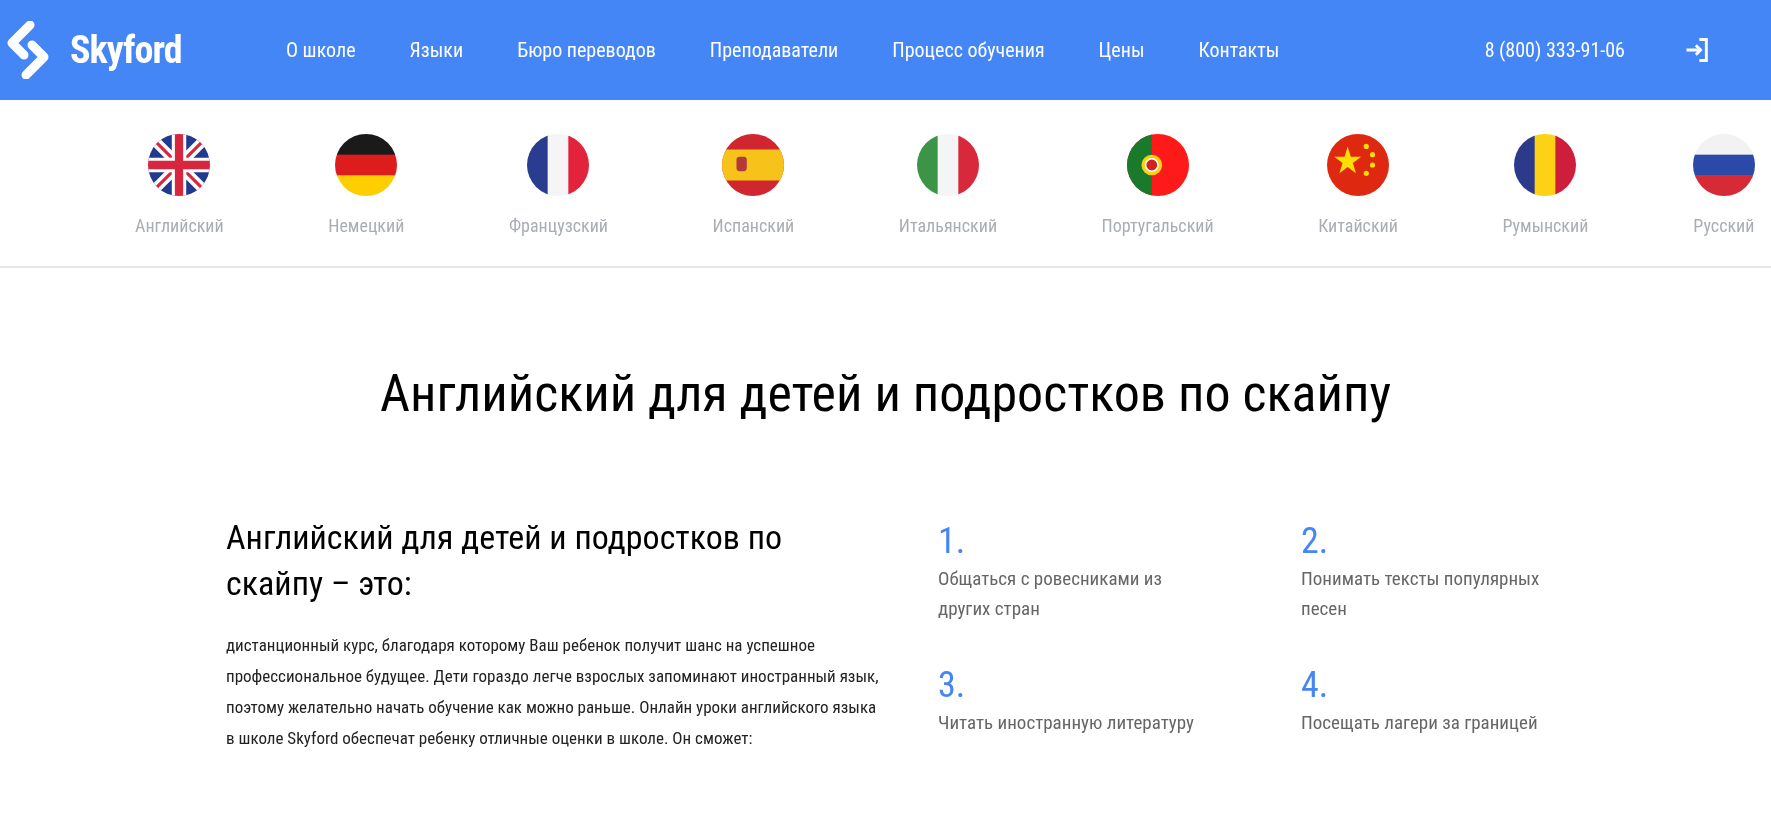  I want to click on benefit-text: Общаться с ровесниками из других стран, so click(1050, 594).